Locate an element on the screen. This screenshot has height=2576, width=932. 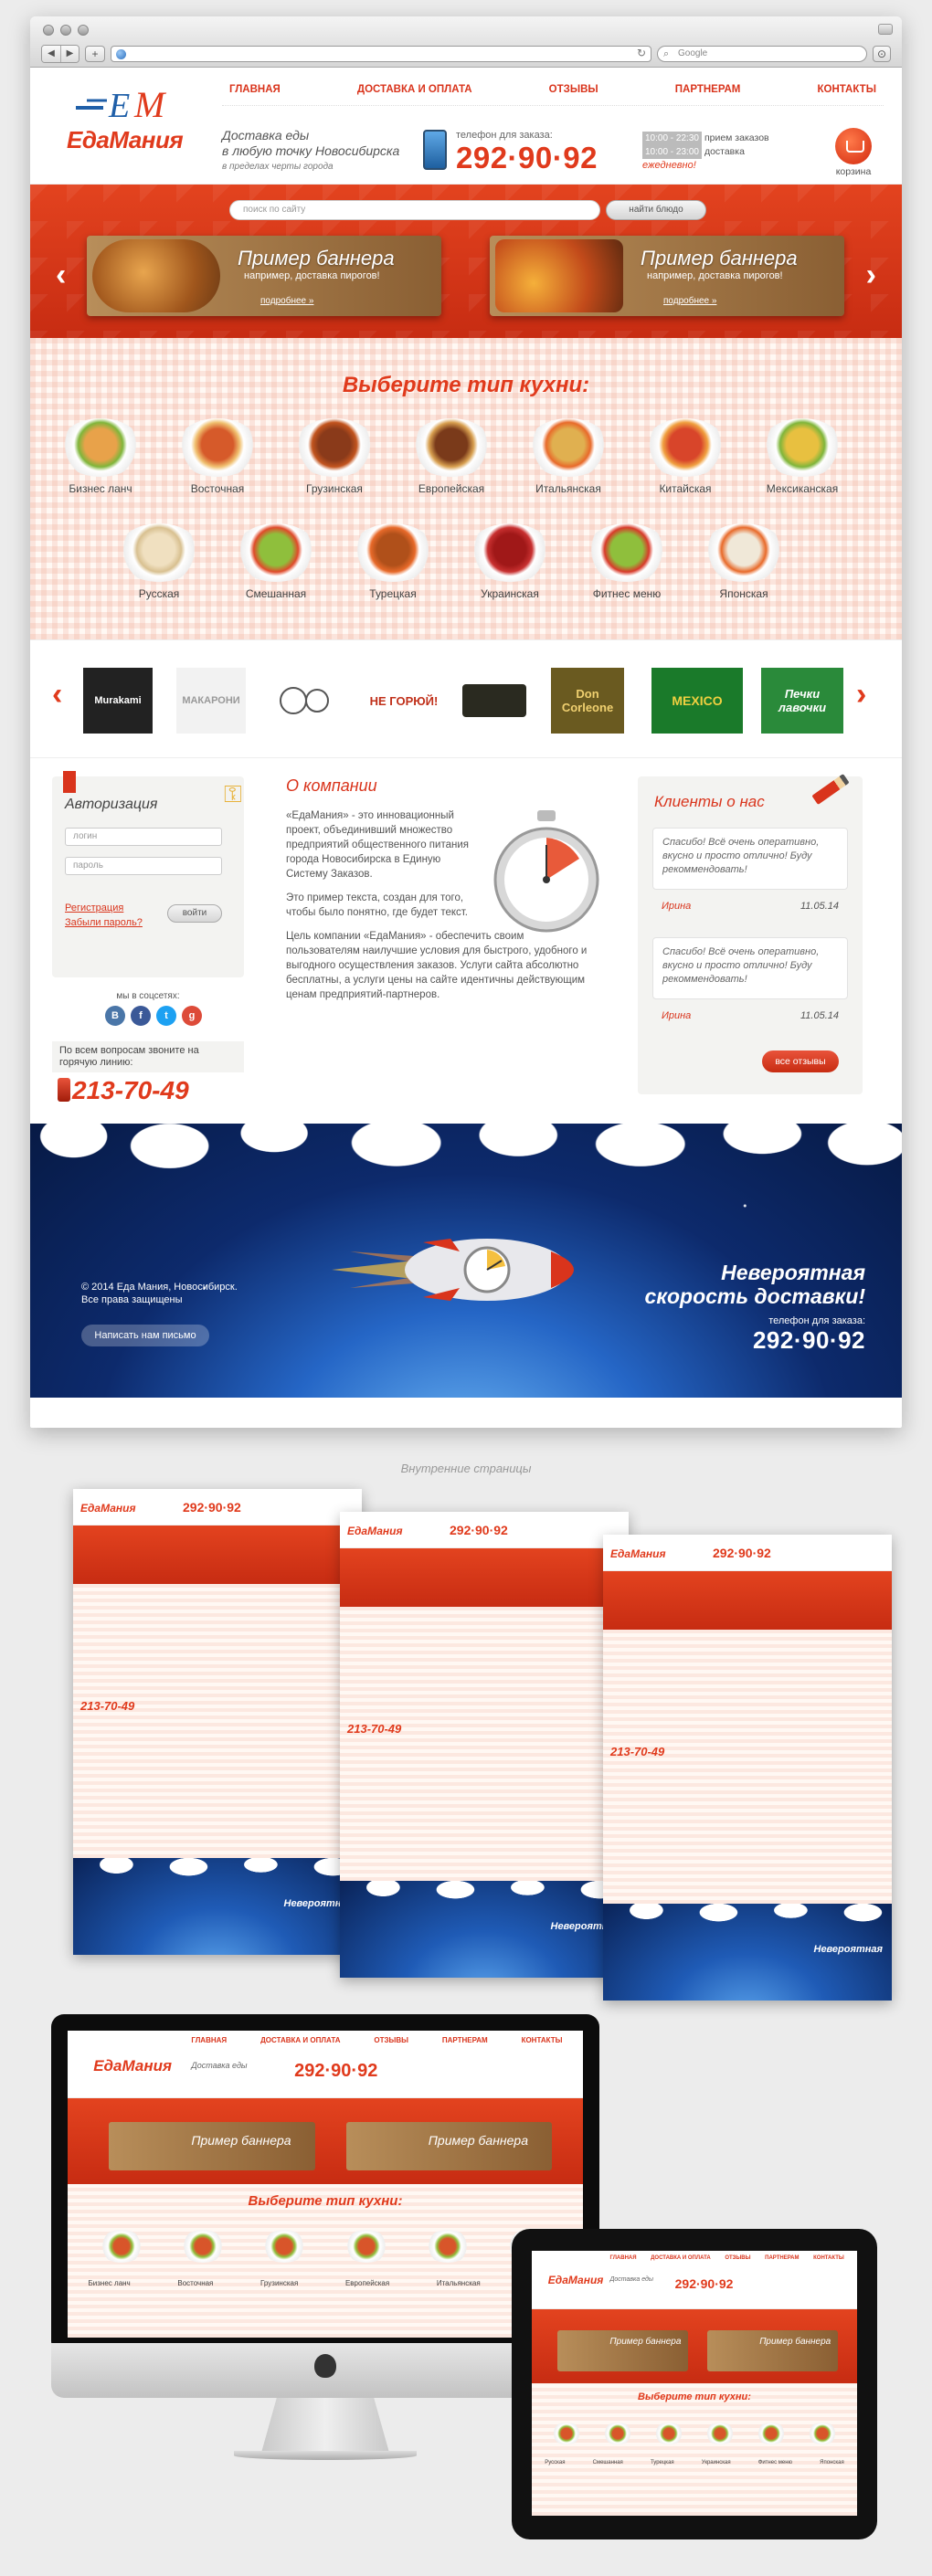
find-dish-button: найти блюдо is located at coordinates (656, 210).